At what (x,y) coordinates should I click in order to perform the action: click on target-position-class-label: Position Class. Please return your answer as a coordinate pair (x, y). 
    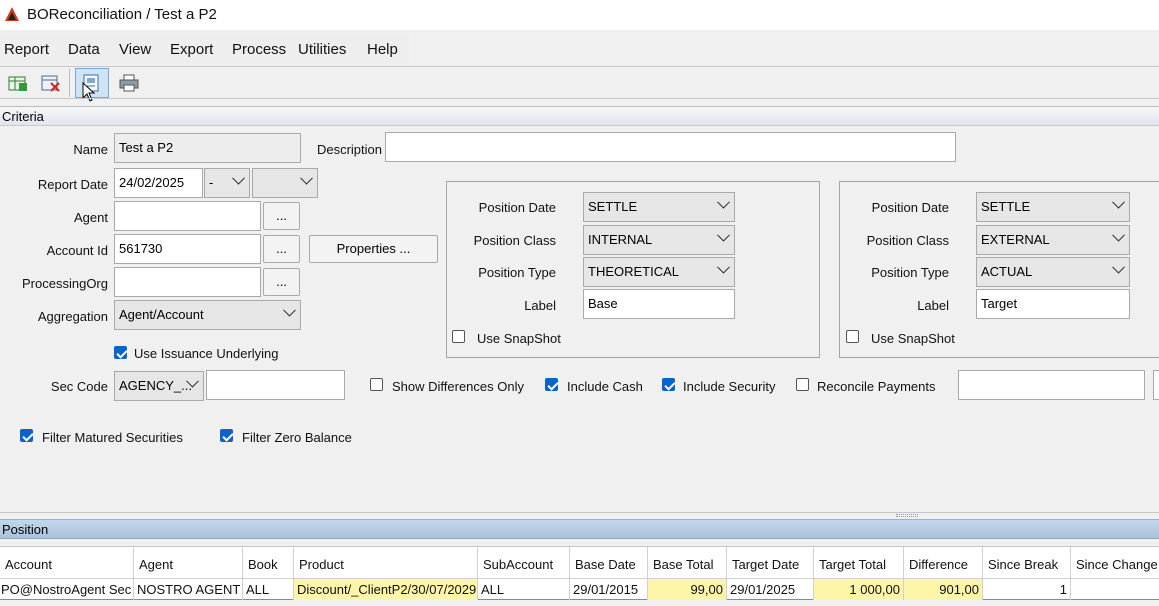
    Looking at the image, I should click on (907, 240).